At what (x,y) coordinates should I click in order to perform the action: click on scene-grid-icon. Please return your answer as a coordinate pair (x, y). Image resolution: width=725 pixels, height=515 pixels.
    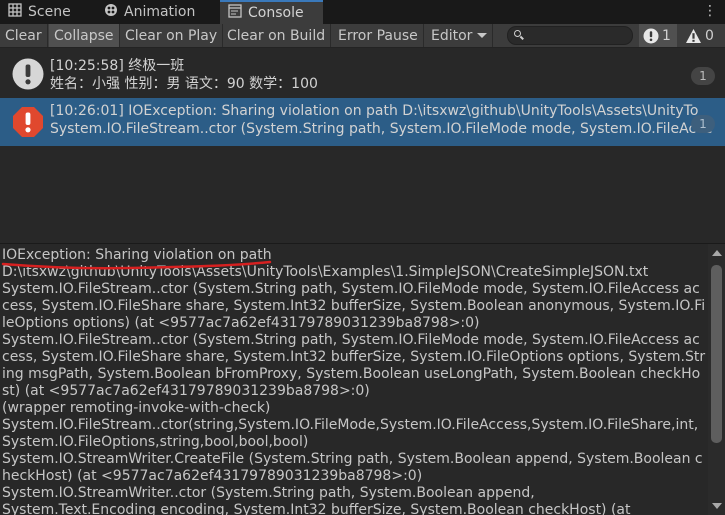
    Looking at the image, I should click on (15, 12).